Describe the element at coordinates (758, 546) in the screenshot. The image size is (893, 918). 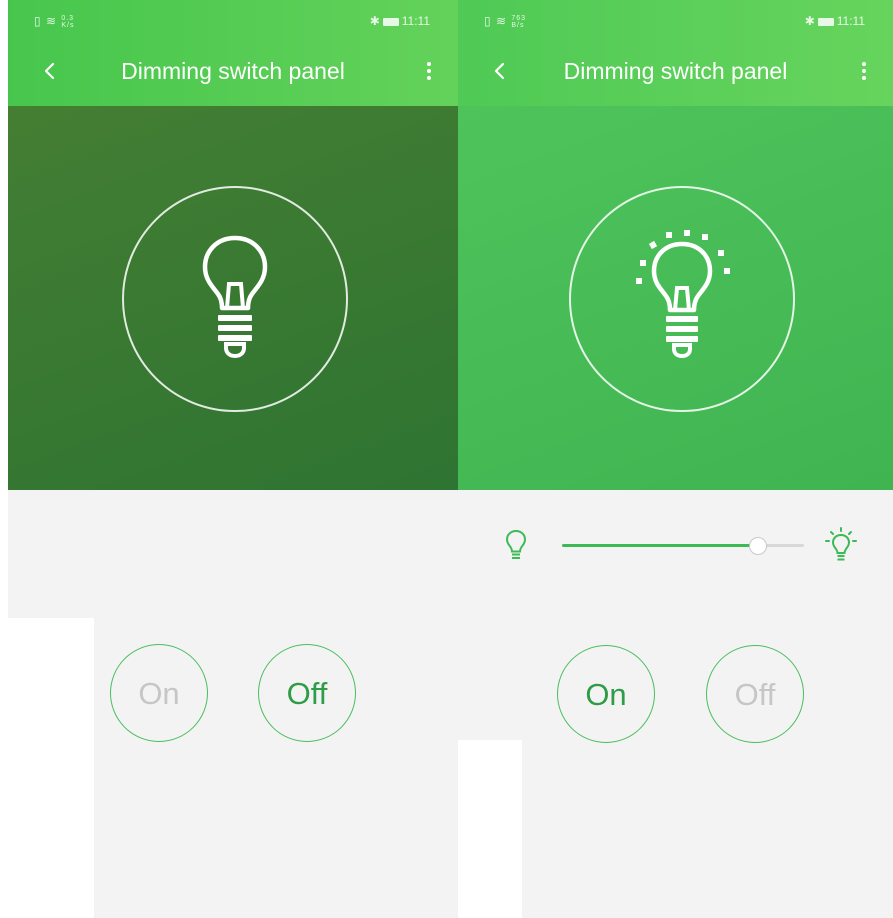
I see `brightness-slider-thumb` at that location.